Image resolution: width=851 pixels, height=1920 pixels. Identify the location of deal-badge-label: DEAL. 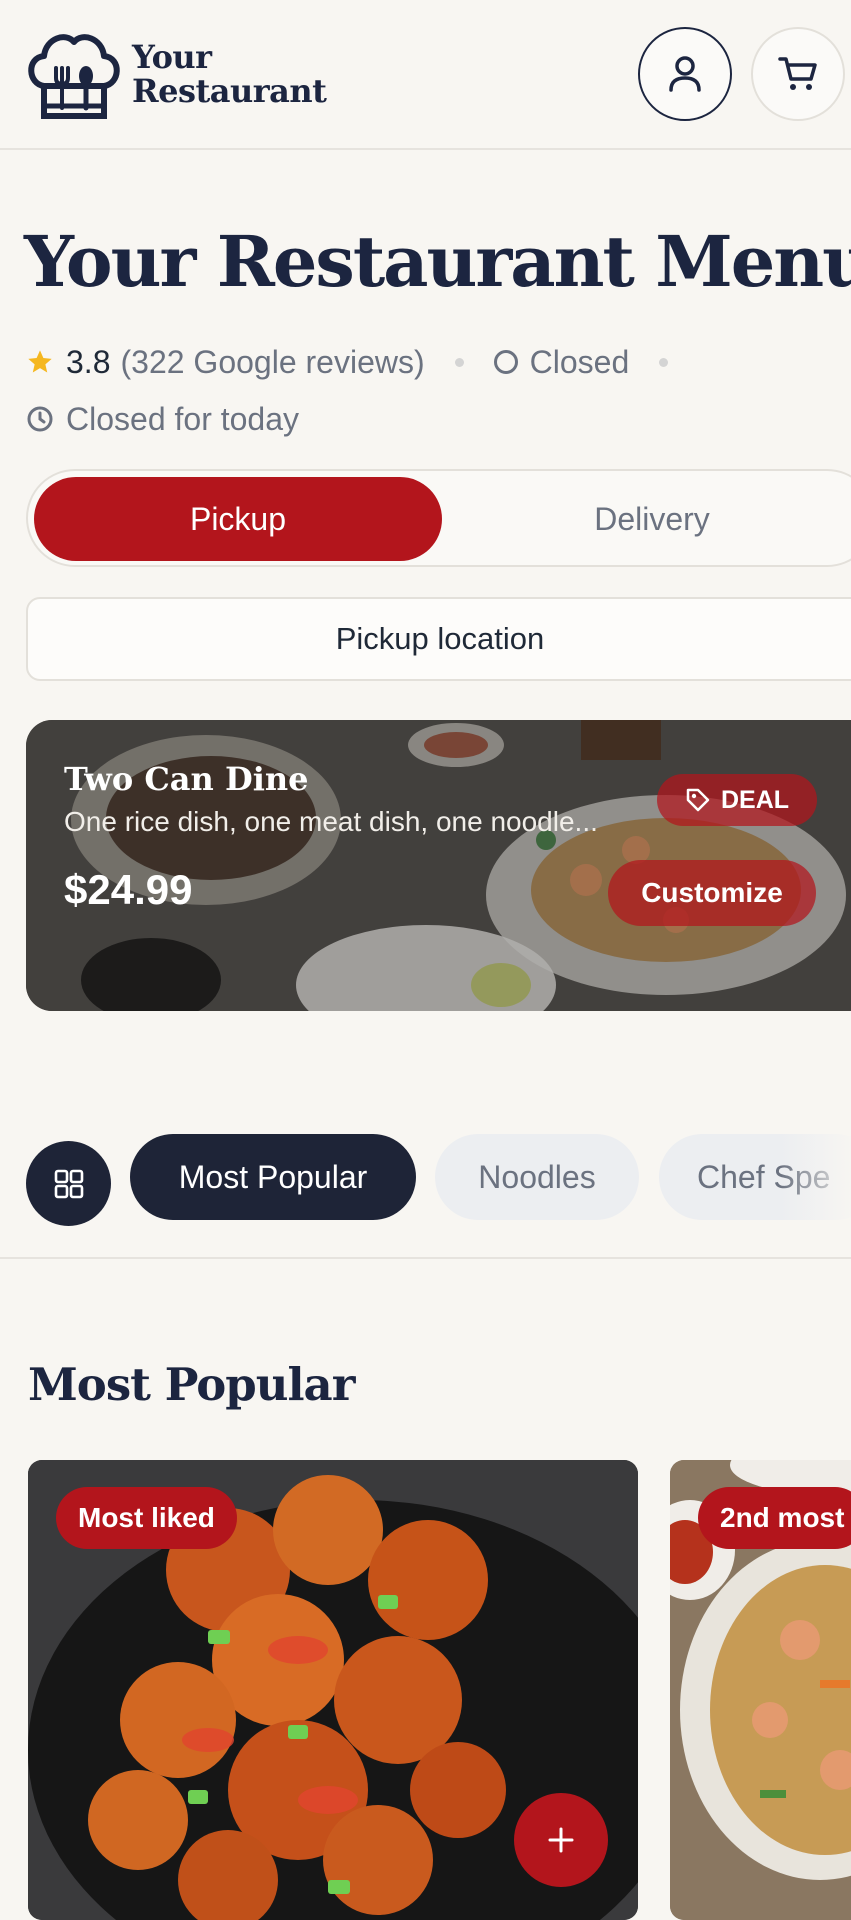
(755, 799).